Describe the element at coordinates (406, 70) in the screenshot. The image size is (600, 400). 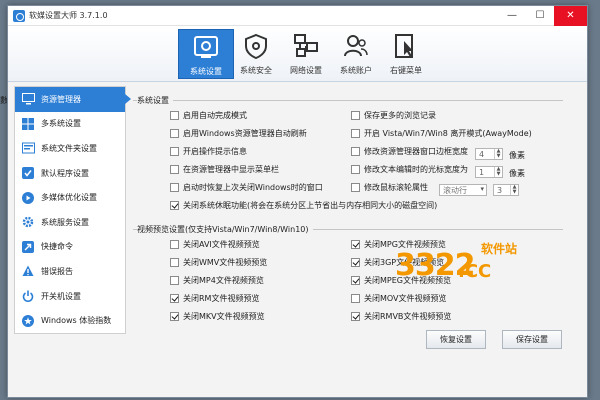
I see `tab-label: 右键菜单` at that location.